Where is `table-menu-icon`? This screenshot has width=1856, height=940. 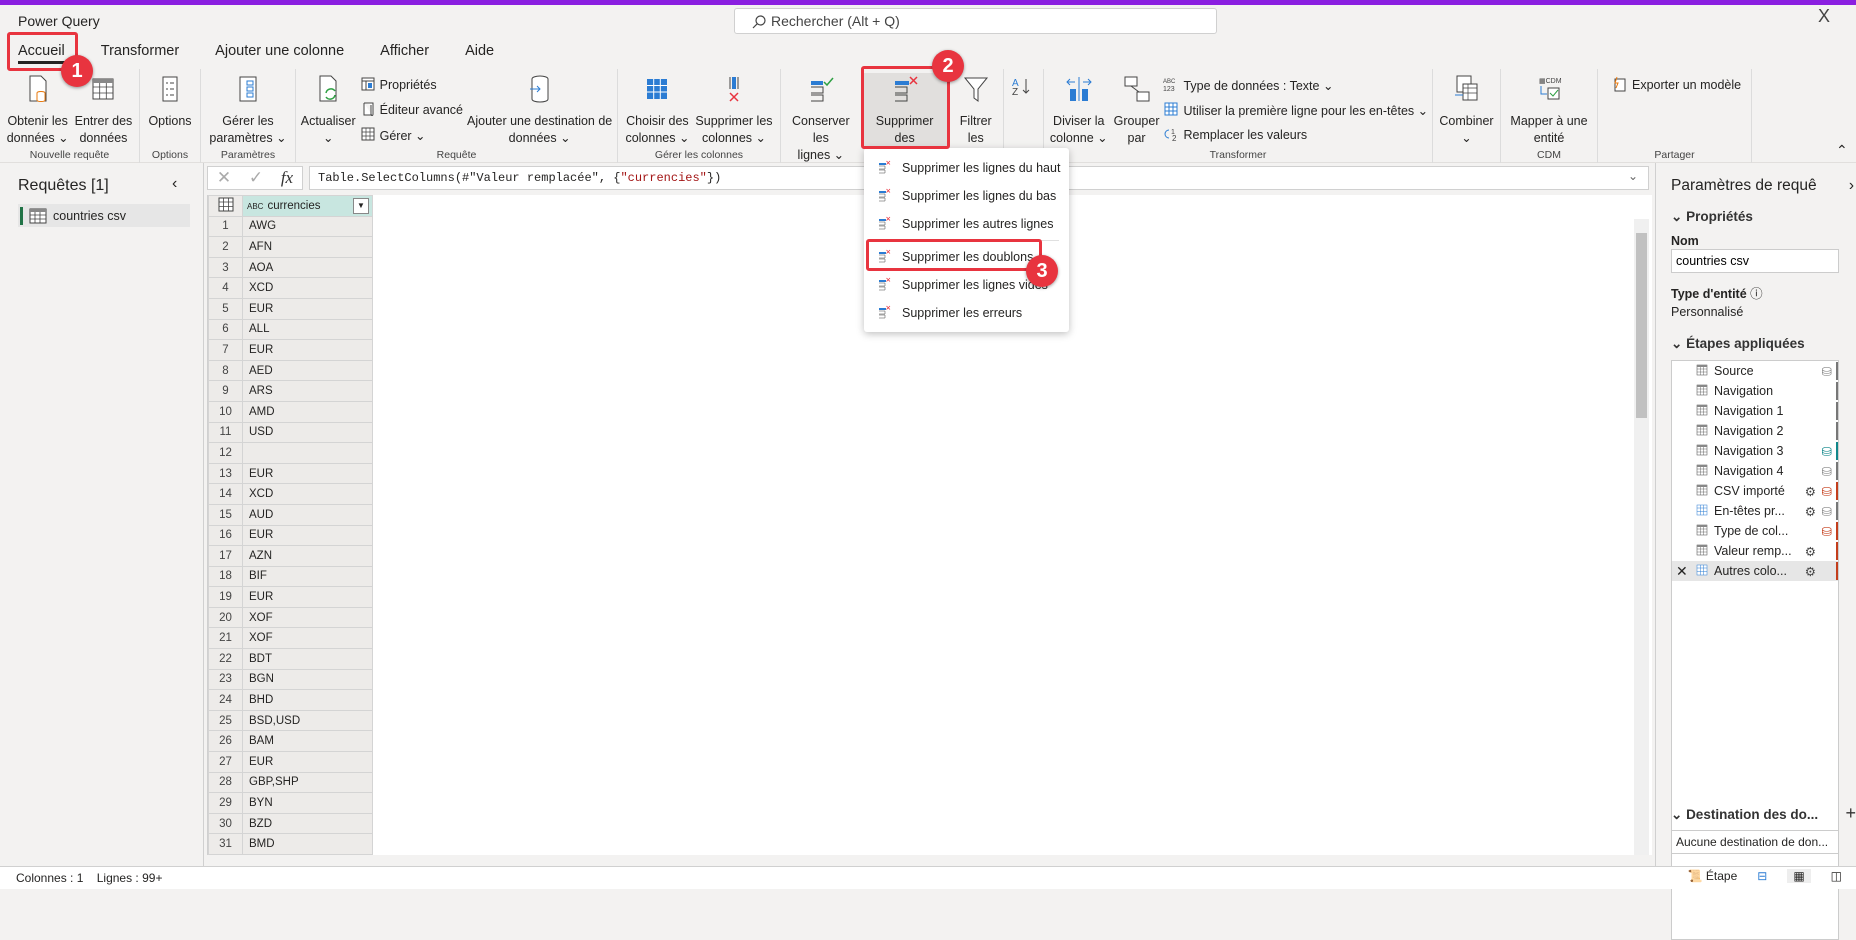 table-menu-icon is located at coordinates (225, 206).